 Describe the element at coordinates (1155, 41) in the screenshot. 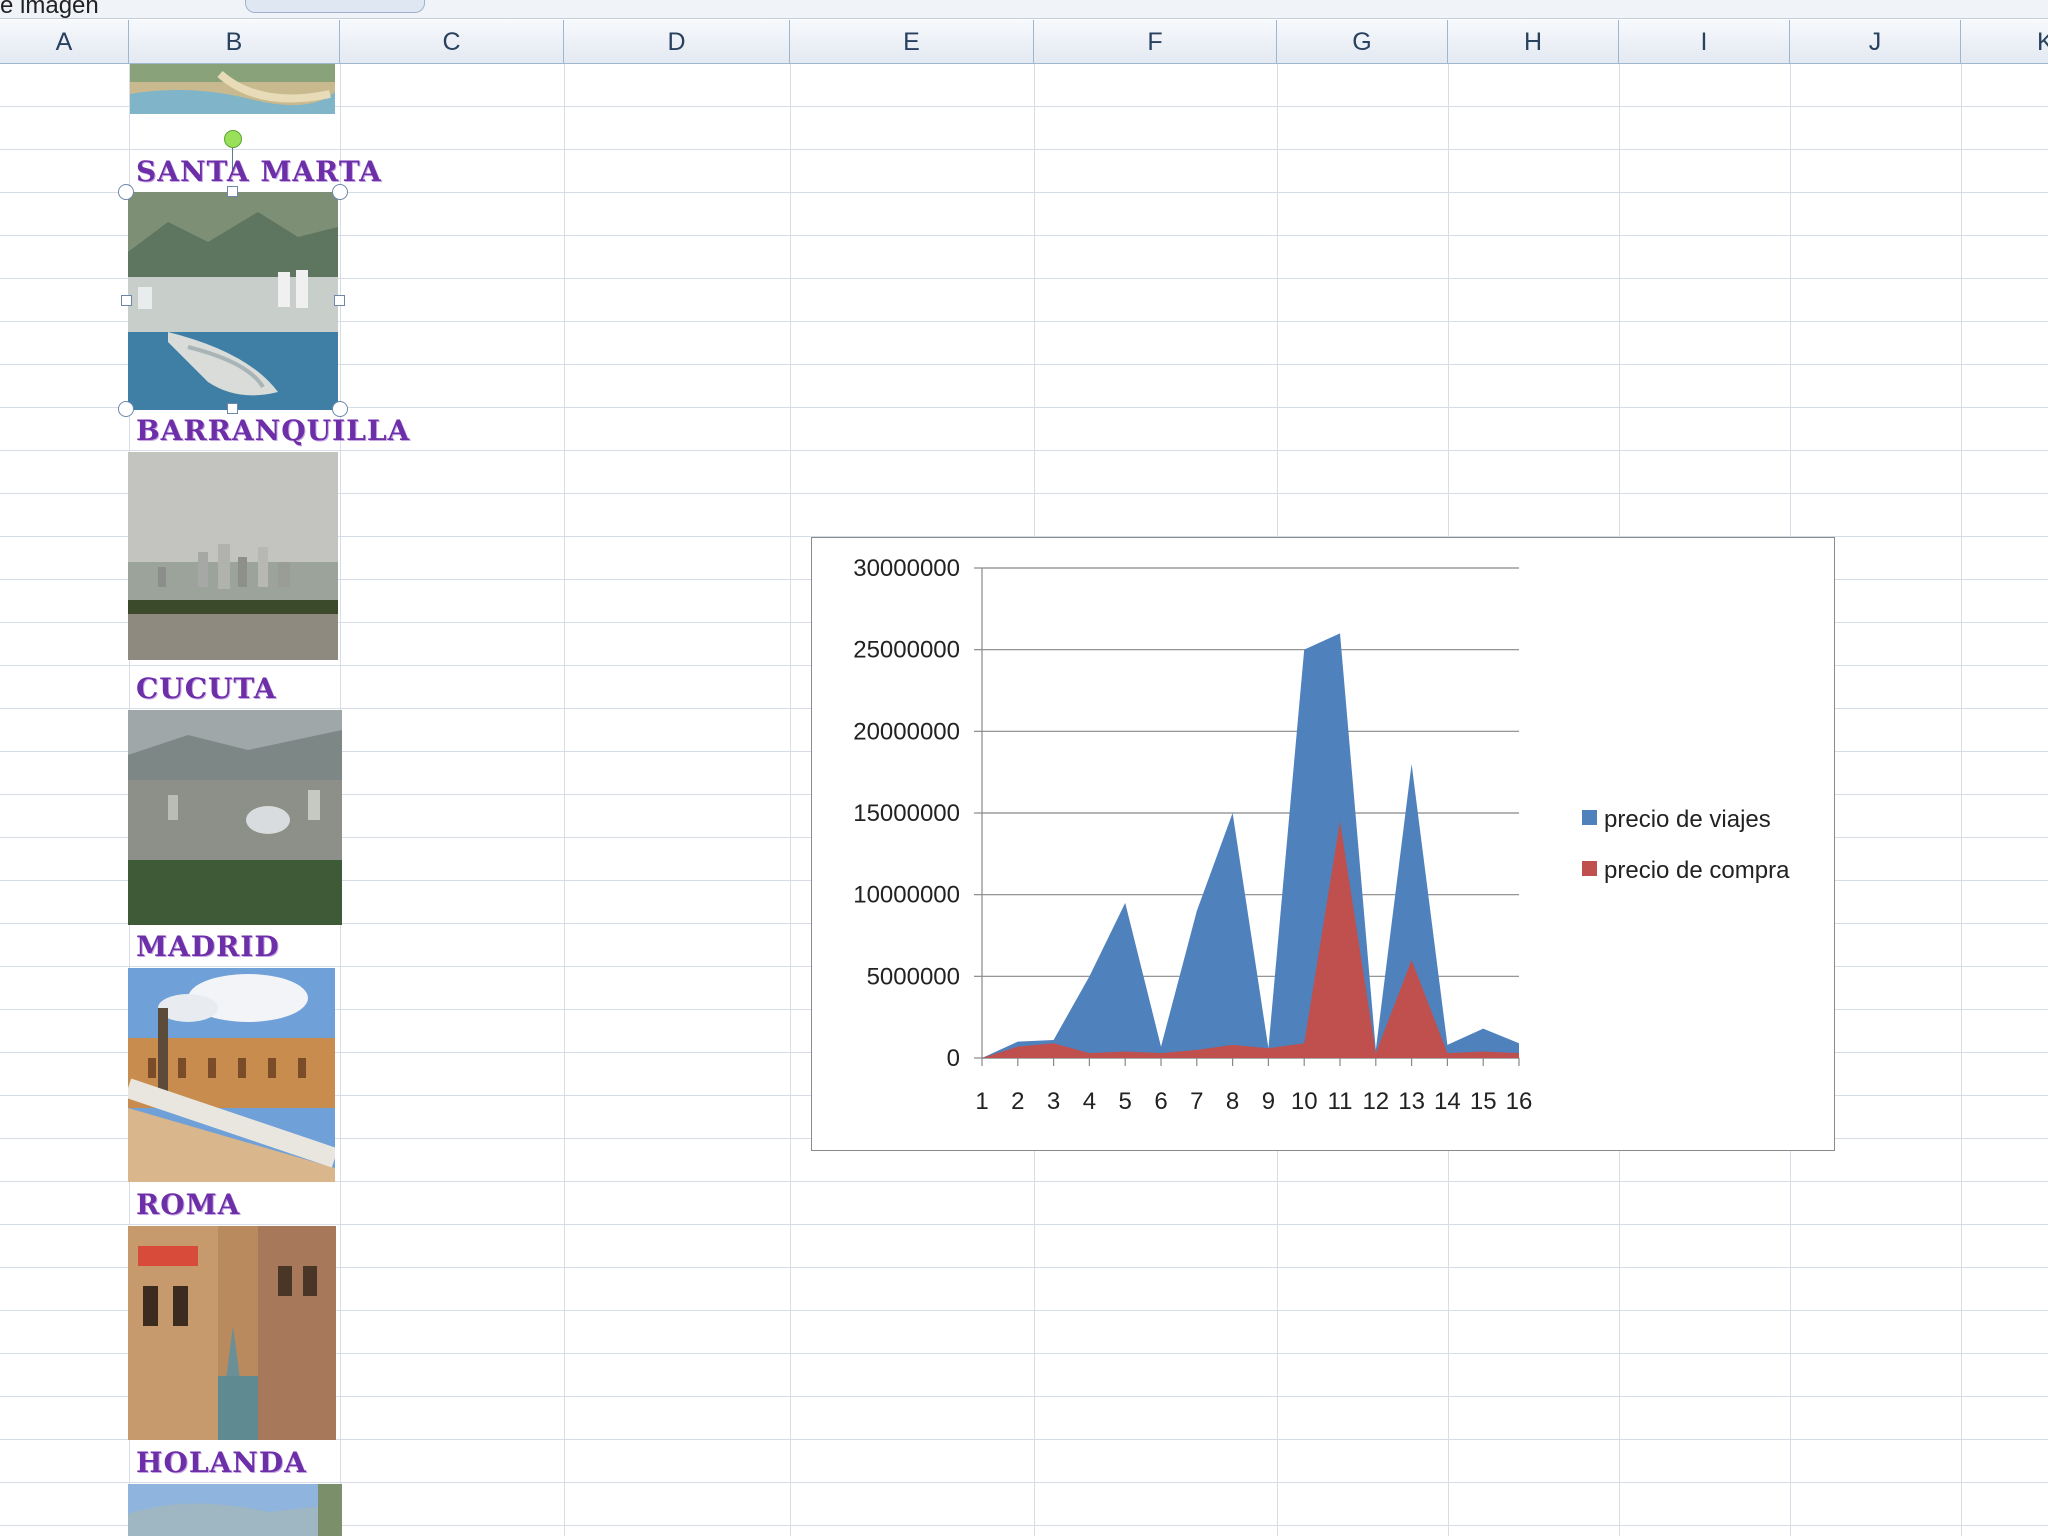

I see `column-header-f: F` at that location.